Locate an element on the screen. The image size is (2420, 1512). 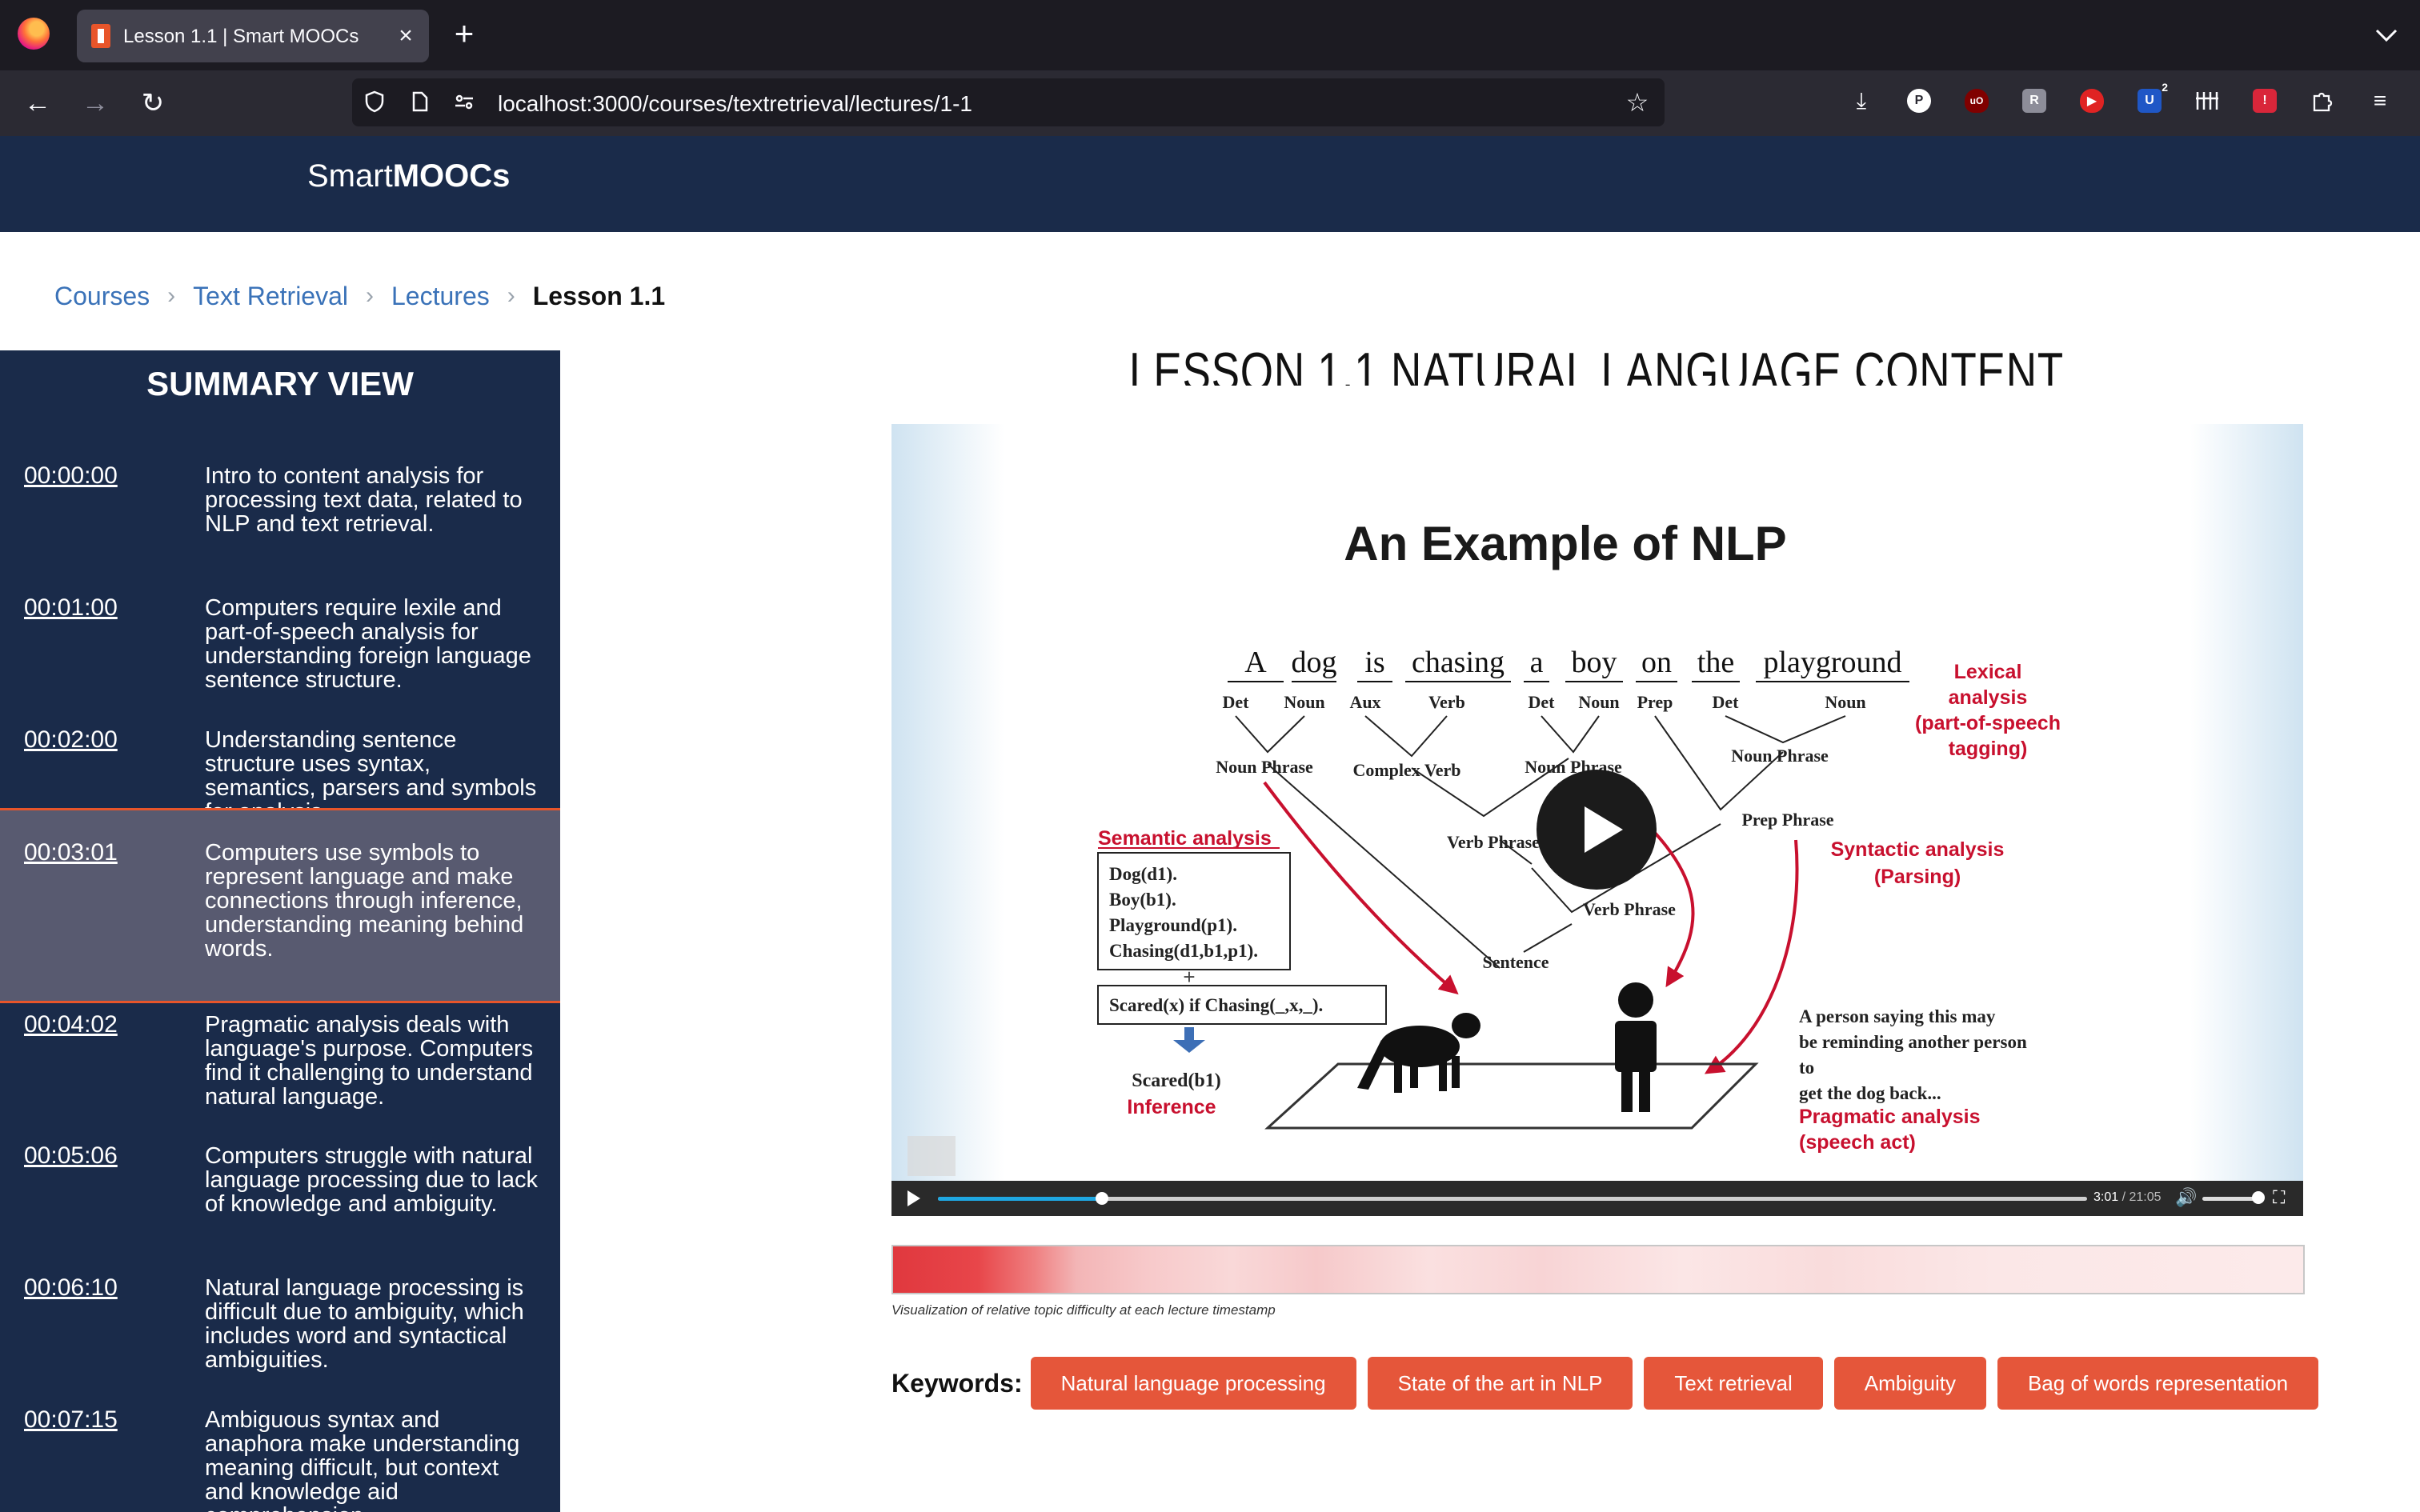
summary-timestamp-link: 00:07:15 is located at coordinates (71, 1420).